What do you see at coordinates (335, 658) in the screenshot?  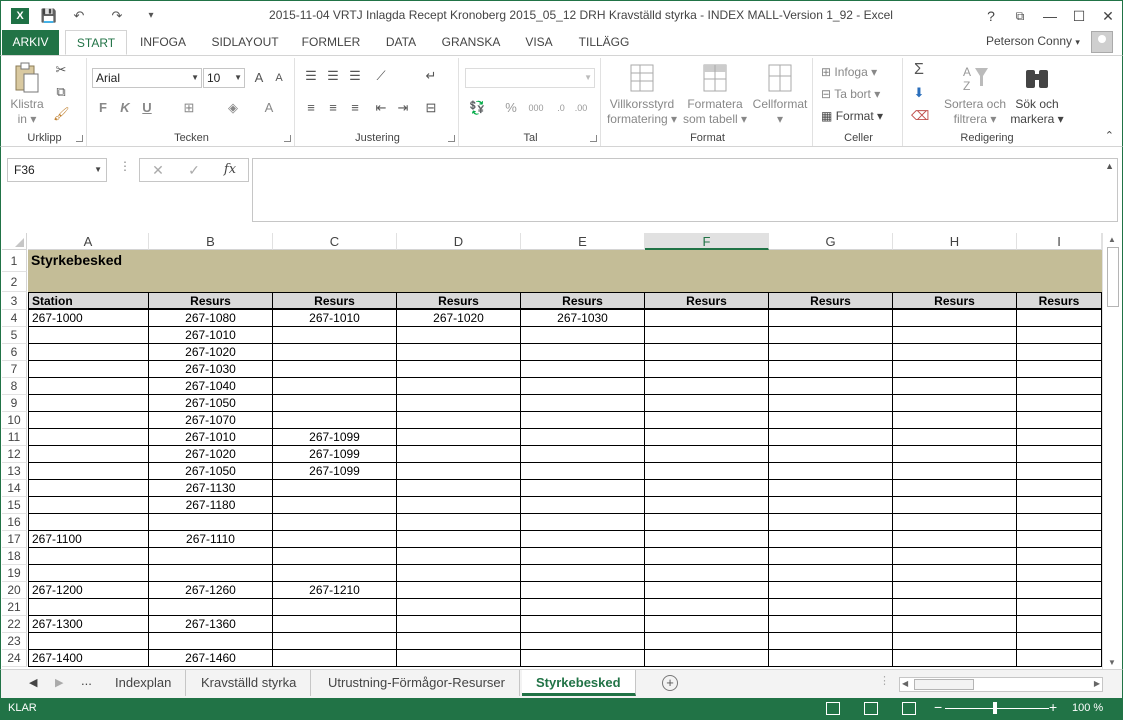 I see `cell-c24` at bounding box center [335, 658].